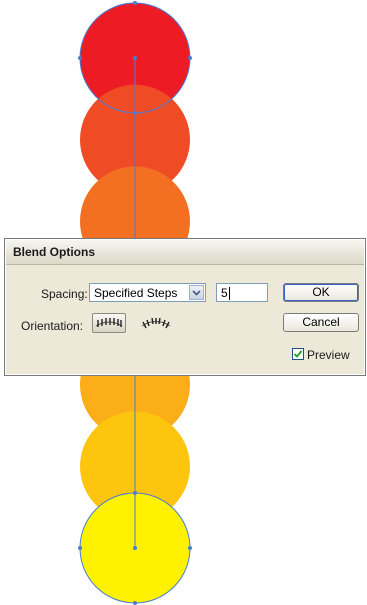 This screenshot has width=367, height=605. I want to click on steps-input: 5, so click(242, 292).